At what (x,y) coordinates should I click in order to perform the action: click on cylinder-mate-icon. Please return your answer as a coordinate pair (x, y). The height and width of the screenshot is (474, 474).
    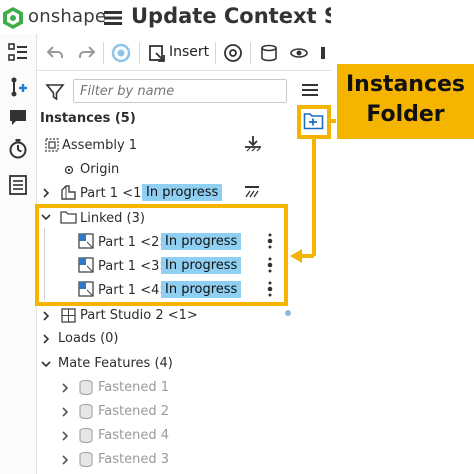
    Looking at the image, I should click on (269, 53).